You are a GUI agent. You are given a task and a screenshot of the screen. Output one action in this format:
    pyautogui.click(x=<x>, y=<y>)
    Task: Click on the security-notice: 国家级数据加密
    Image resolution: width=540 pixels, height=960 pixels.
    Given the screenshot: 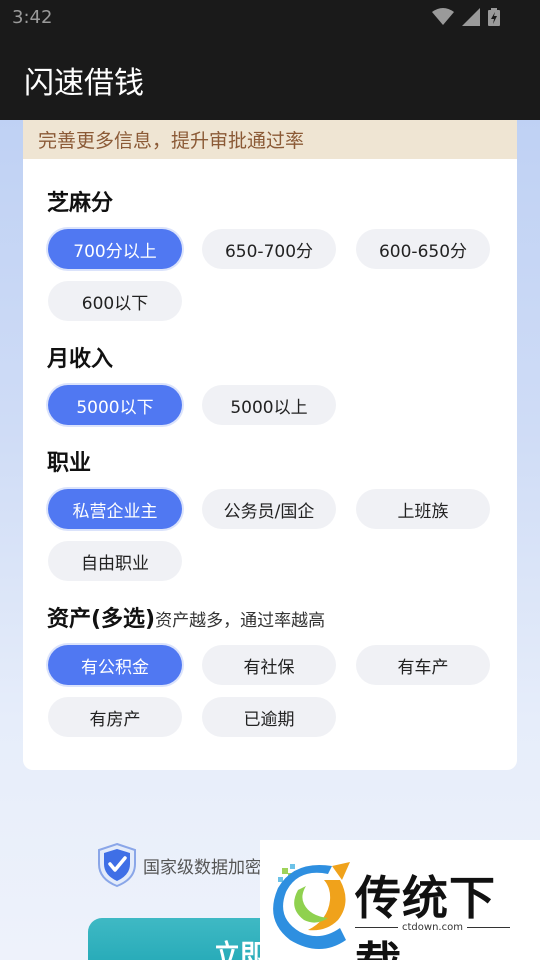 What is the action you would take?
    pyautogui.click(x=178, y=865)
    